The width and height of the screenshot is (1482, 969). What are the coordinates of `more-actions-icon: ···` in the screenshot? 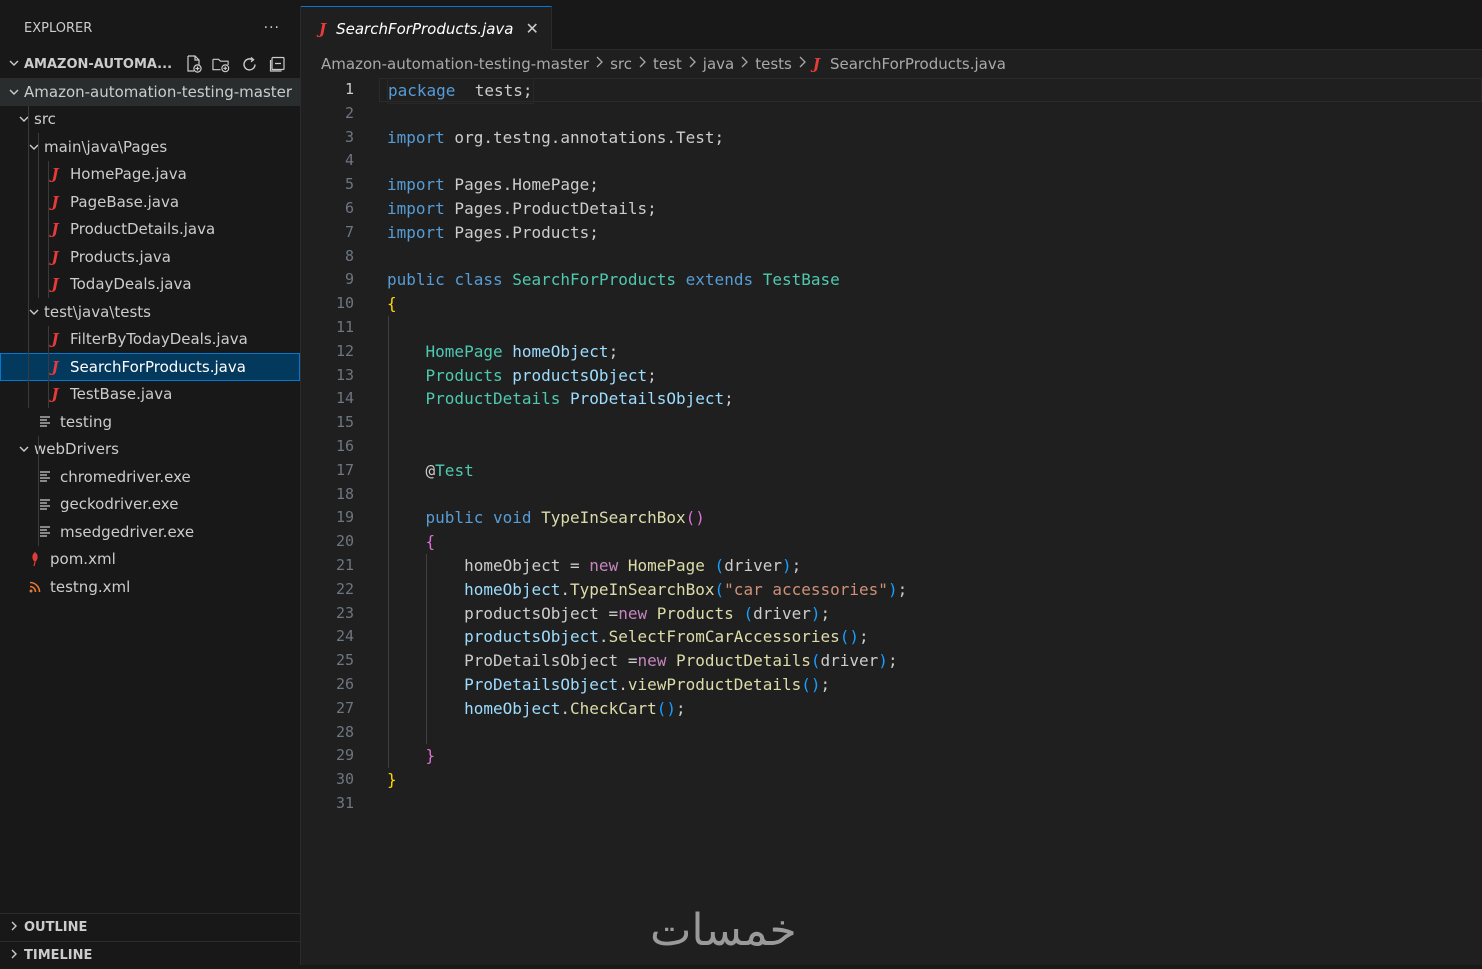 It's located at (272, 28).